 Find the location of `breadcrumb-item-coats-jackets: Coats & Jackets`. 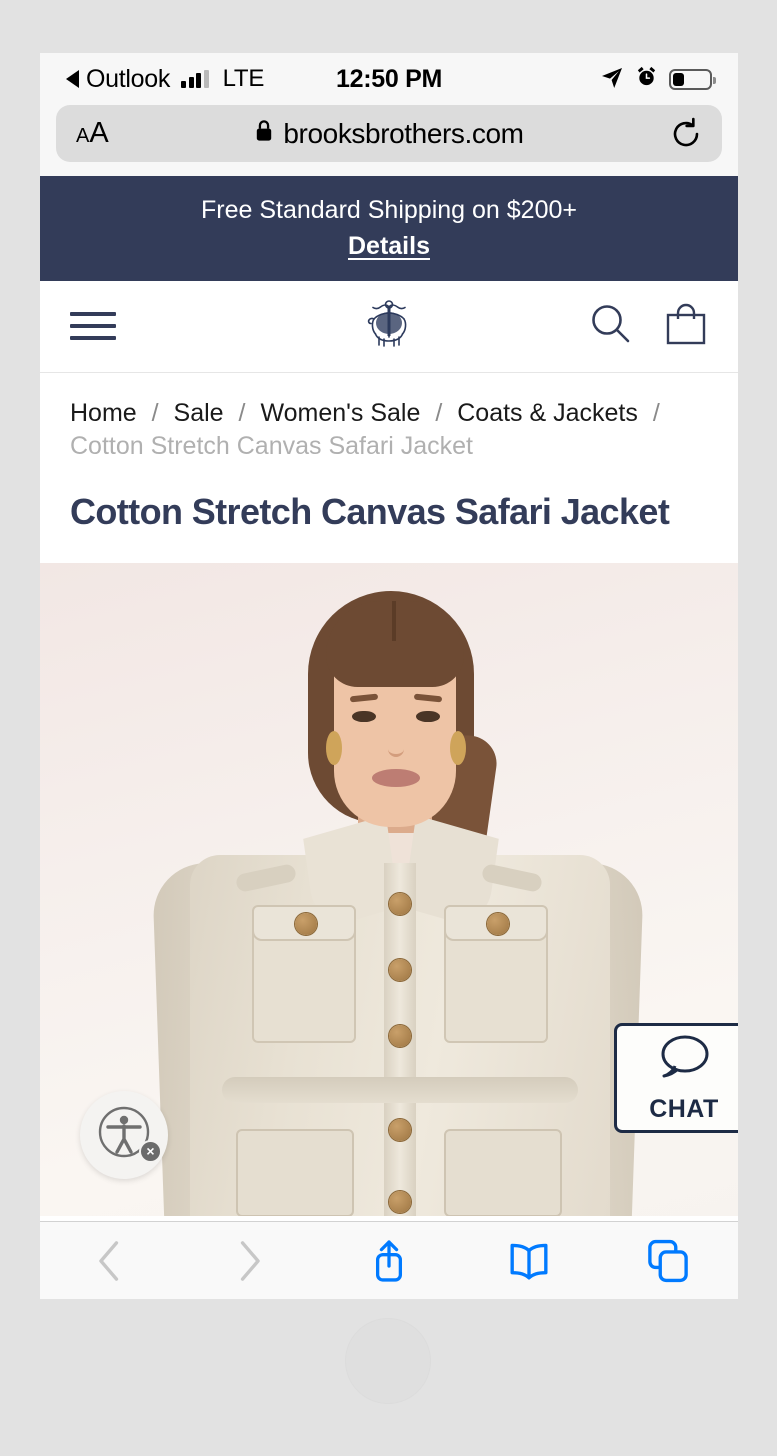

breadcrumb-item-coats-jackets: Coats & Jackets is located at coordinates (547, 413).